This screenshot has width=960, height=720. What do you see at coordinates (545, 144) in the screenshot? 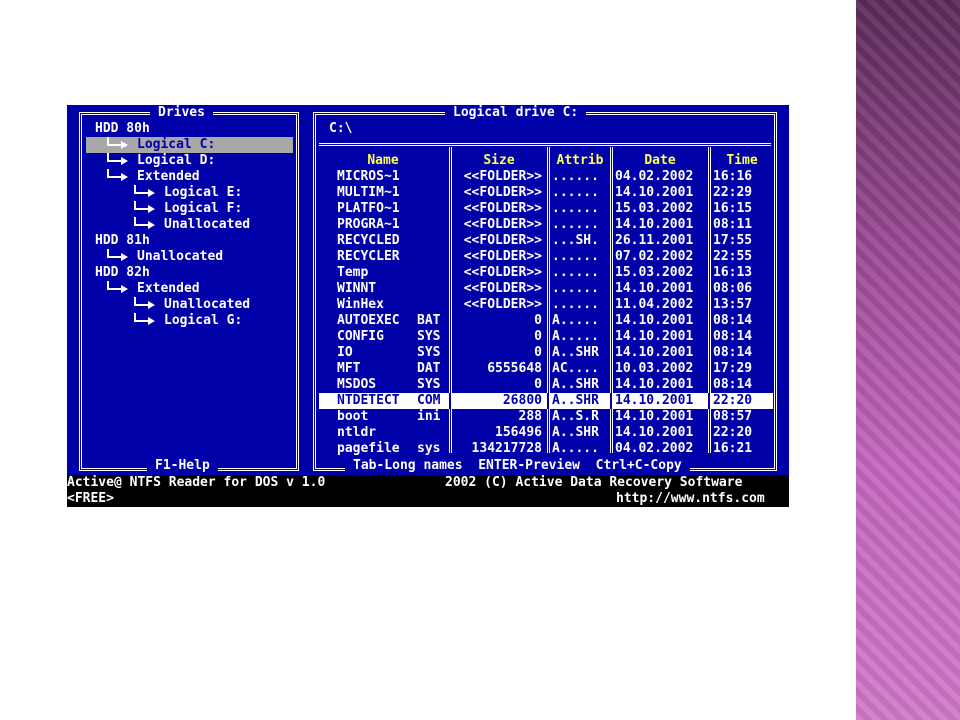
I see `path-divider` at bounding box center [545, 144].